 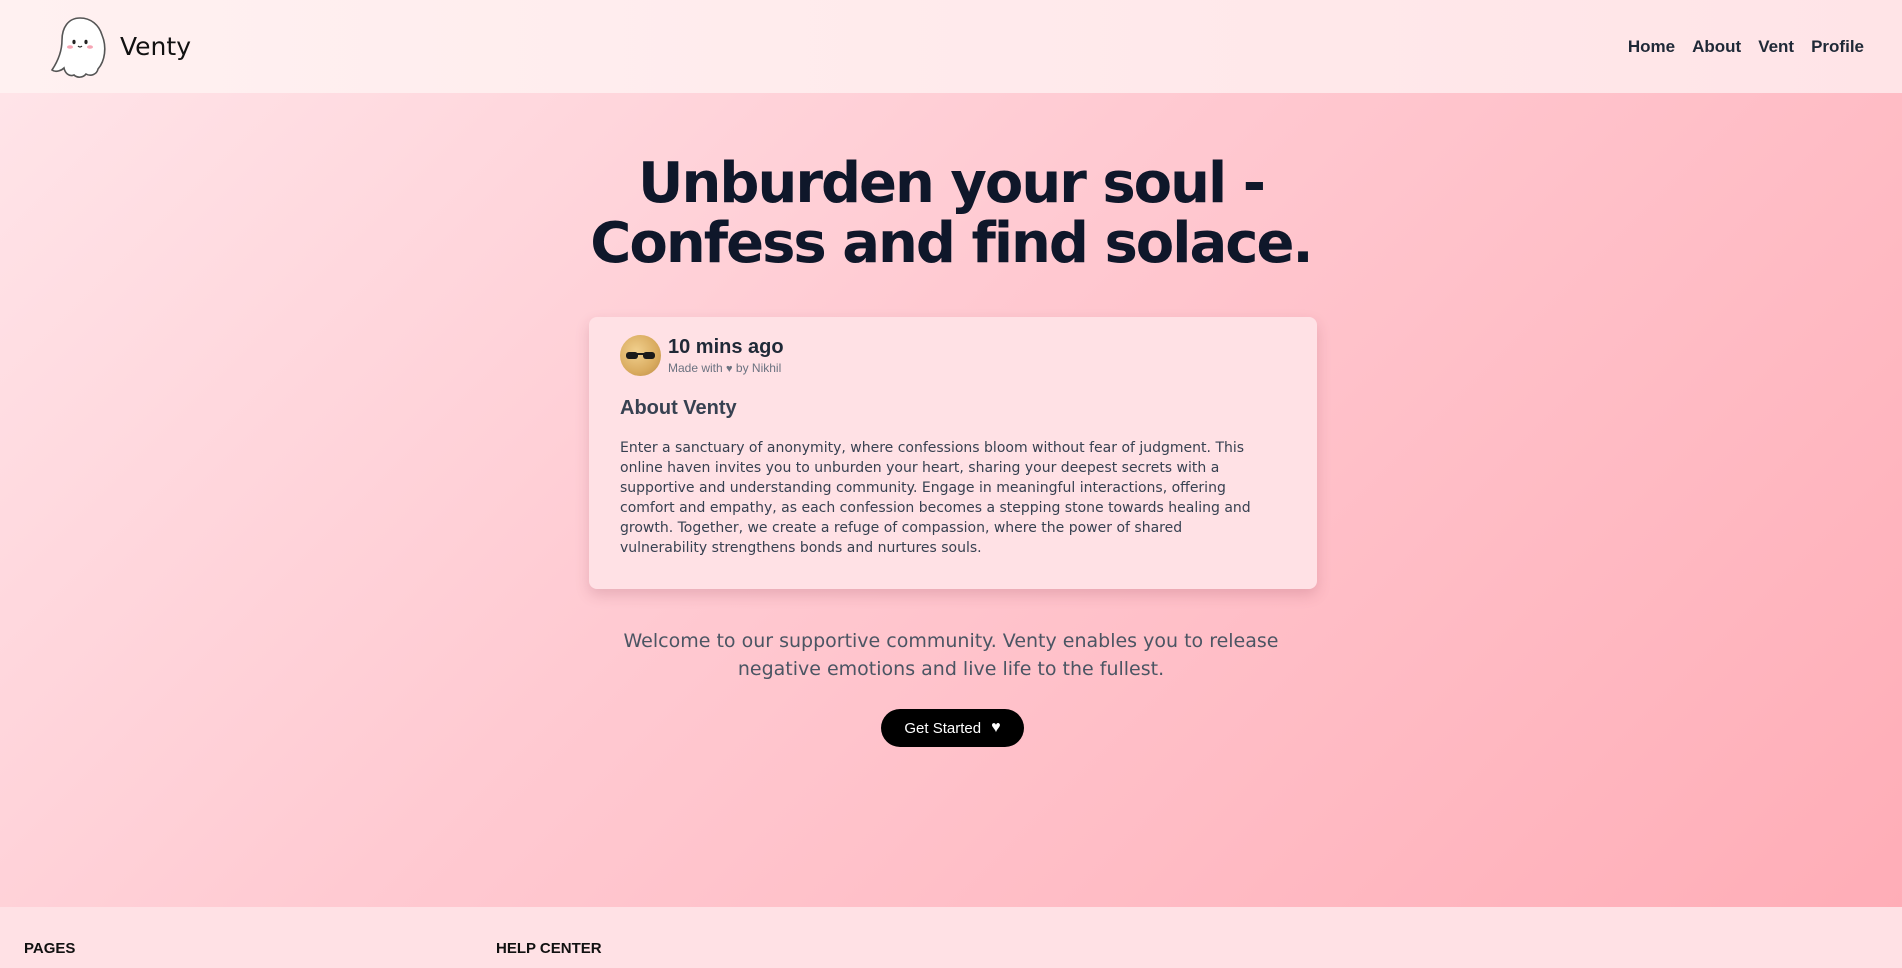 I want to click on nav-profile: Profile, so click(x=1837, y=47).